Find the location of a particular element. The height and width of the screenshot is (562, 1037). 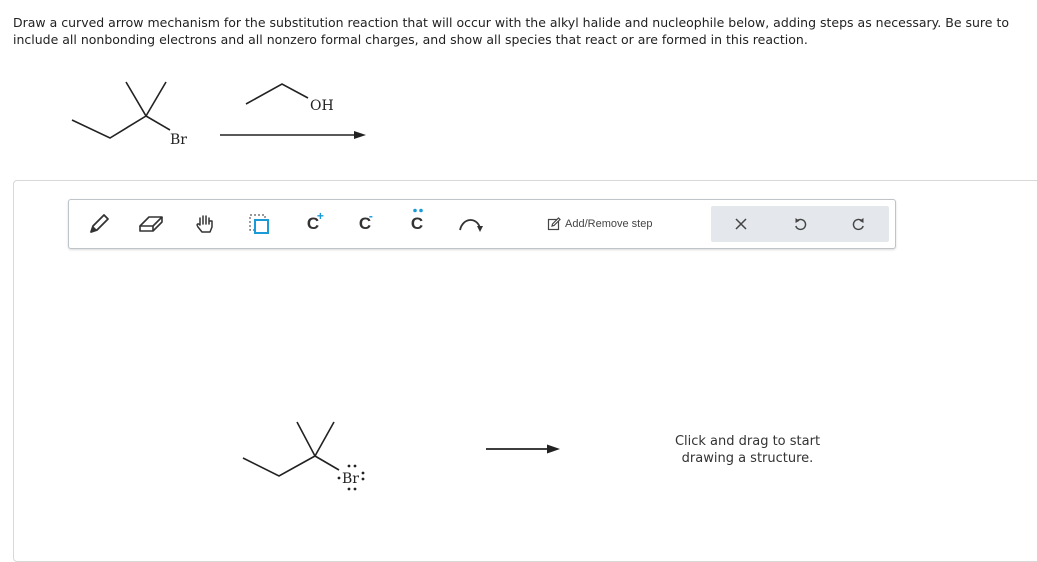

add-remove-step-button: Add/Remove step is located at coordinates (599, 224).